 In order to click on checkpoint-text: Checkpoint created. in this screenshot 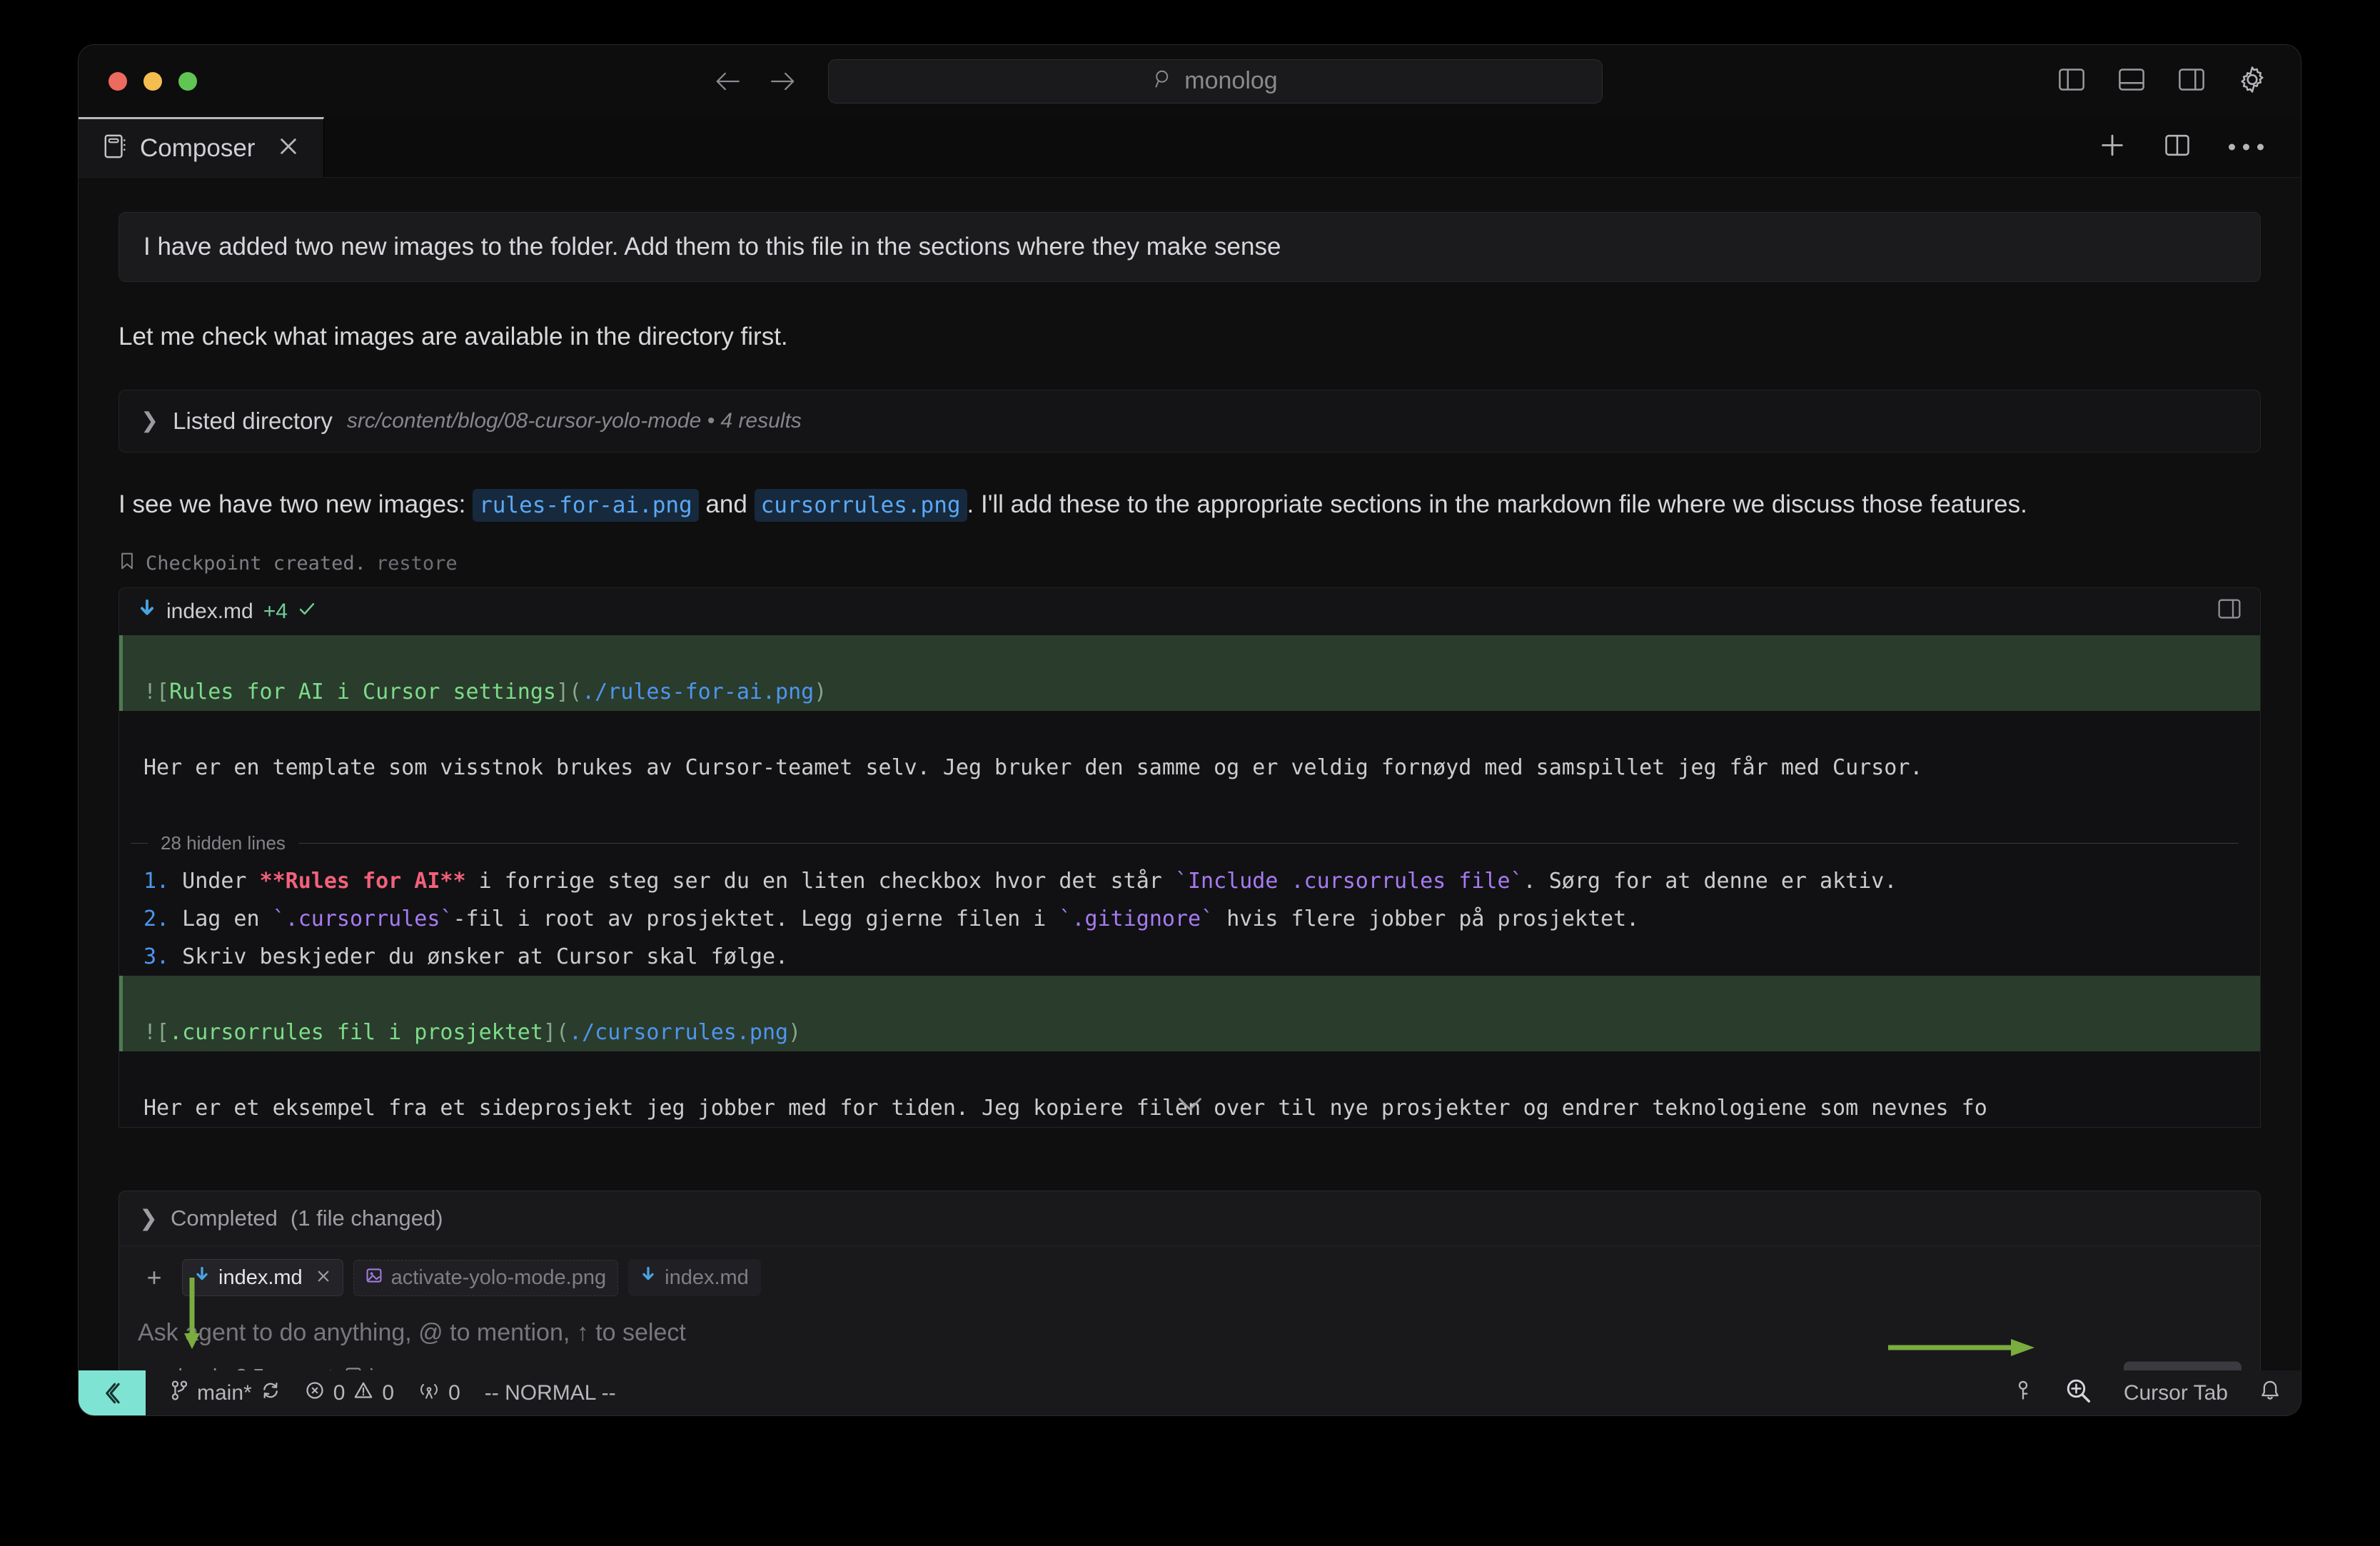, I will do `click(256, 563)`.